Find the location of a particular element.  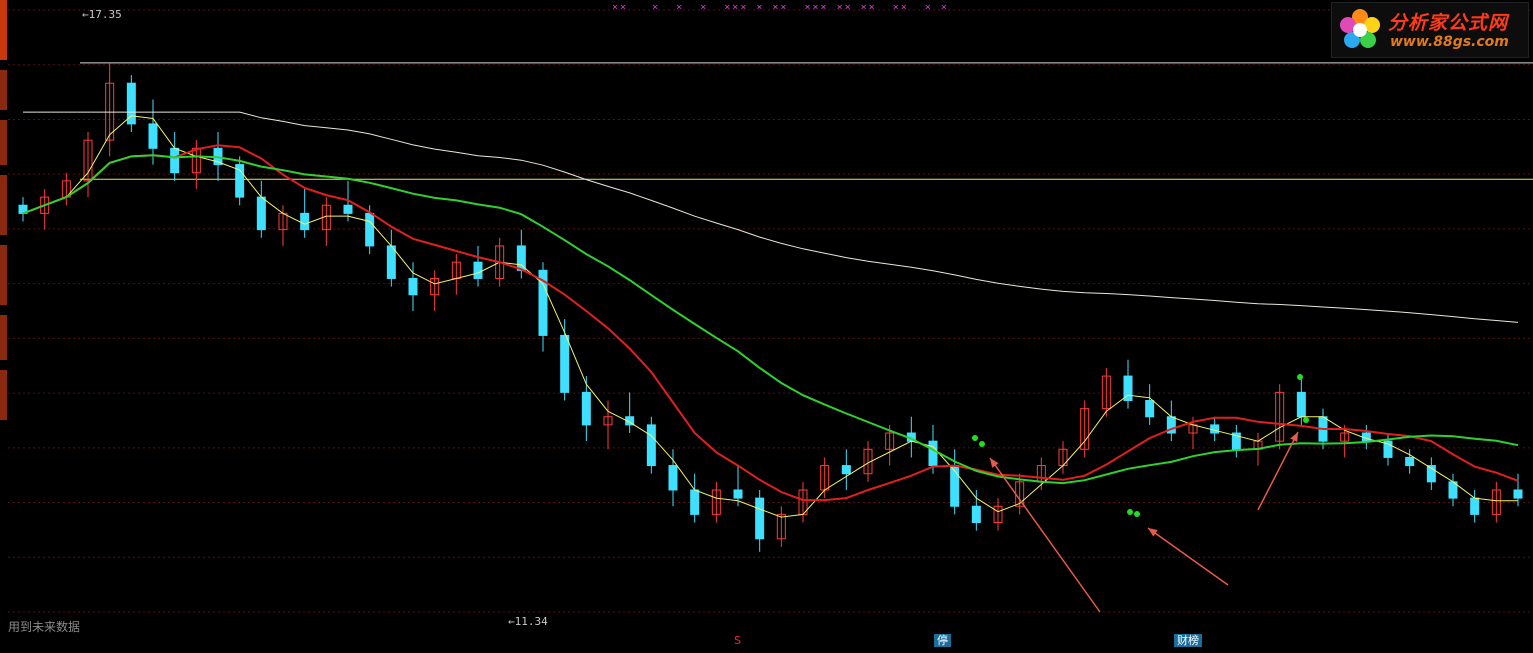

flower-logo-icon is located at coordinates (1360, 28).